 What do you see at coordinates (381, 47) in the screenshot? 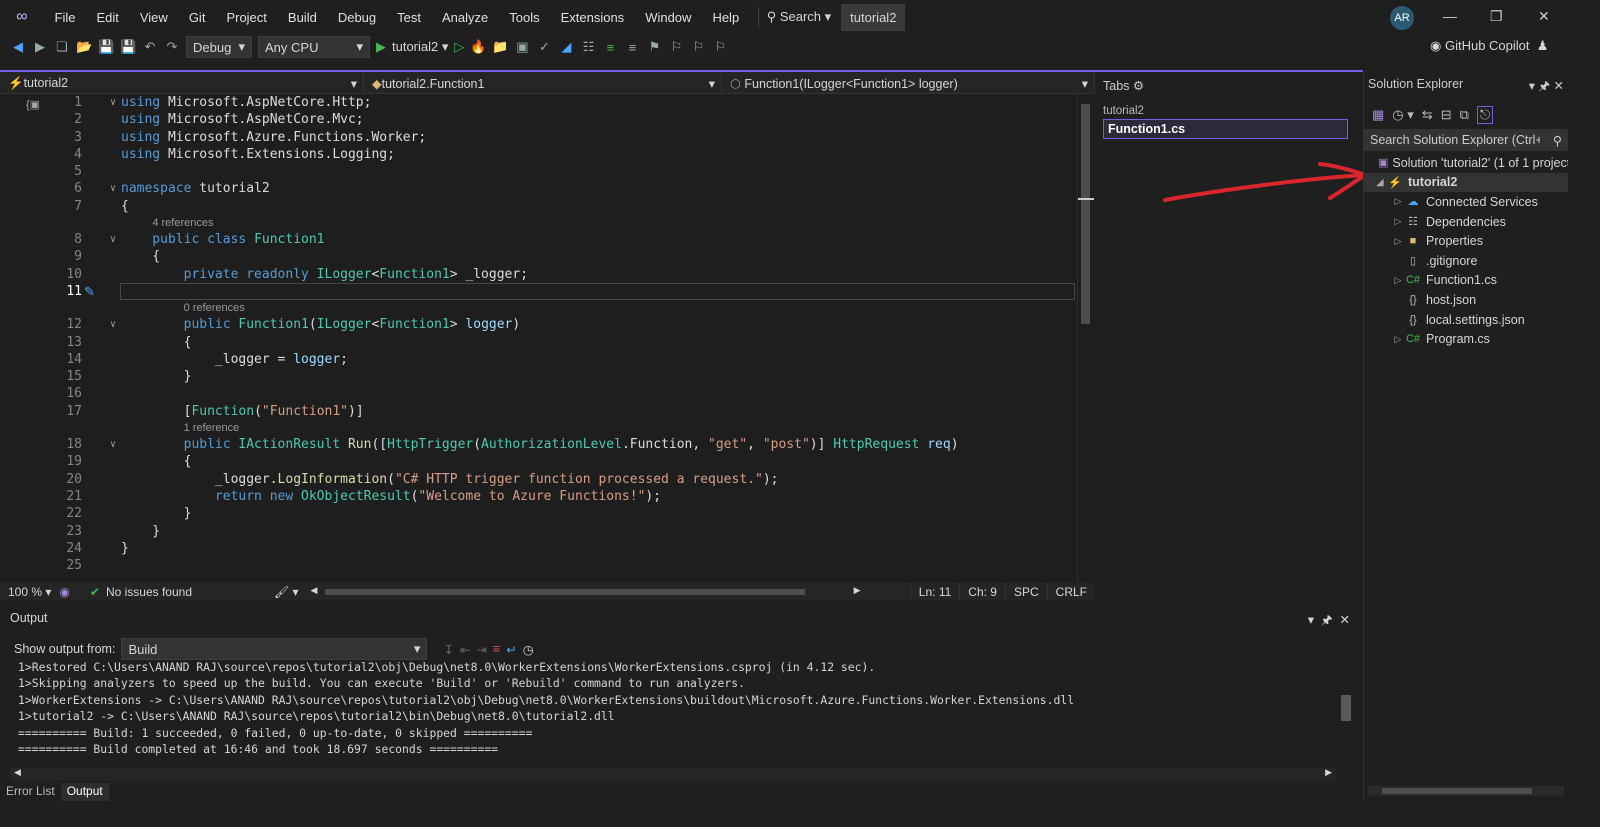
I see `start-debug-icon: ▶` at bounding box center [381, 47].